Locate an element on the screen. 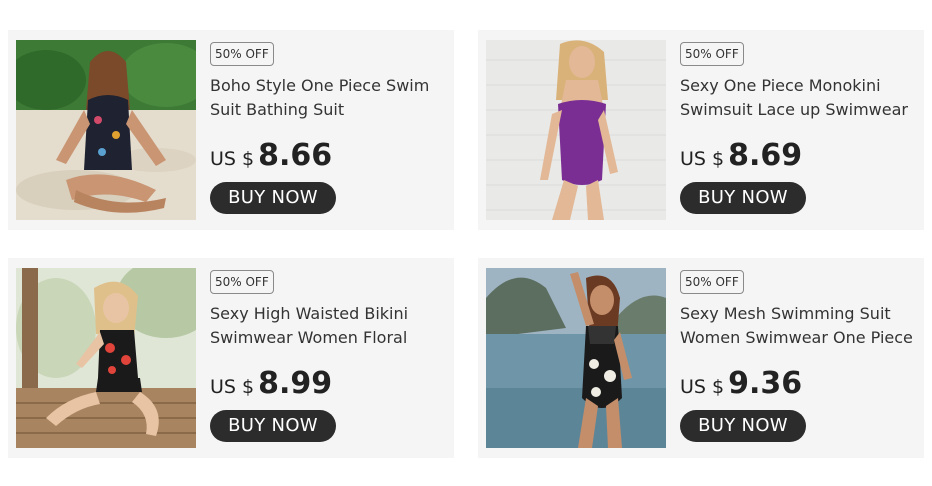 This screenshot has width=932, height=486. product-photo-garden is located at coordinates (106, 358).